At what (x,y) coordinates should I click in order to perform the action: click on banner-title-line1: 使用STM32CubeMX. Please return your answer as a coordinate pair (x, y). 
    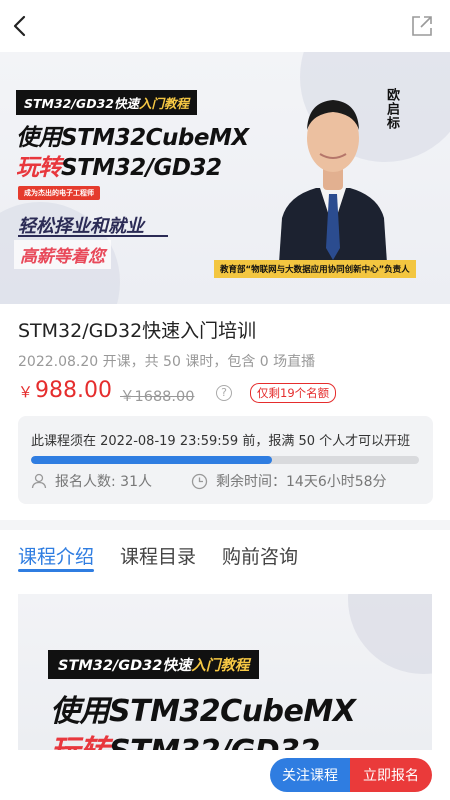
    Looking at the image, I should click on (132, 138).